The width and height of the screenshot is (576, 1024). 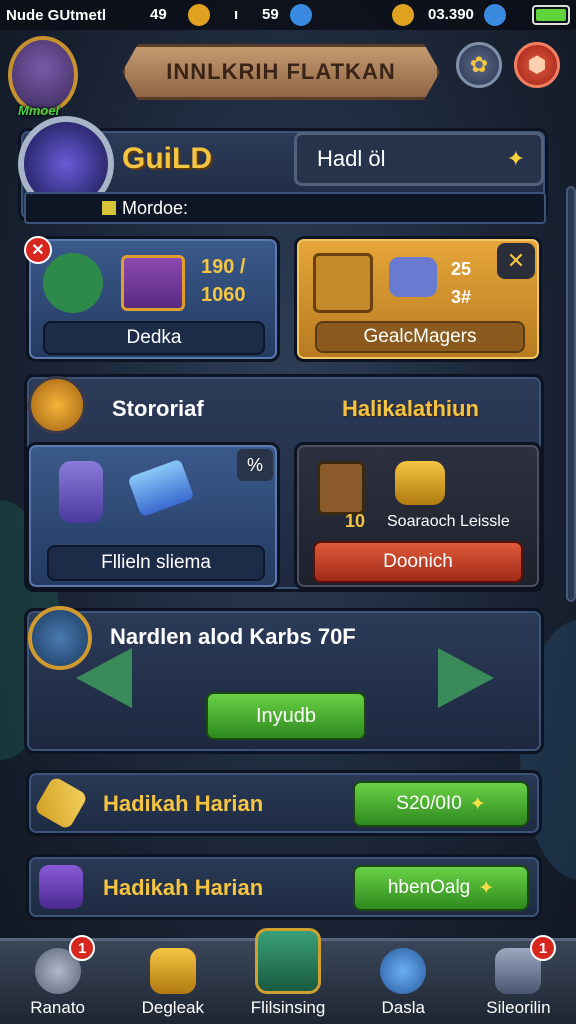 What do you see at coordinates (285, 208) in the screenshot?
I see `member-row: Mordoe:` at bounding box center [285, 208].